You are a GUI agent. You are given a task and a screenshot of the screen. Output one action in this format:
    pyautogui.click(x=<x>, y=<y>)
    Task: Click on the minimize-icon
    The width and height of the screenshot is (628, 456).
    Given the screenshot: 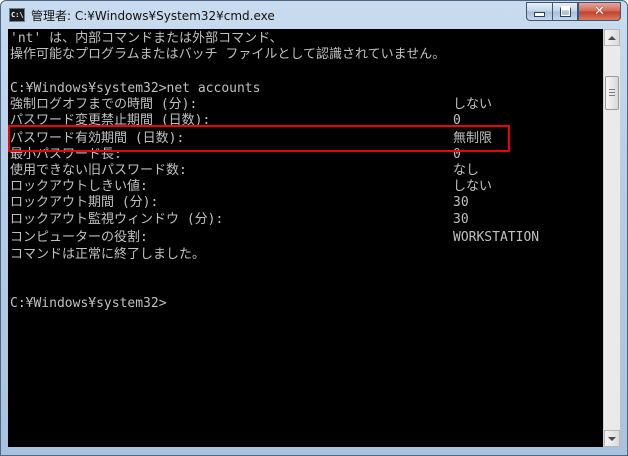 What is the action you would take?
    pyautogui.click(x=539, y=14)
    